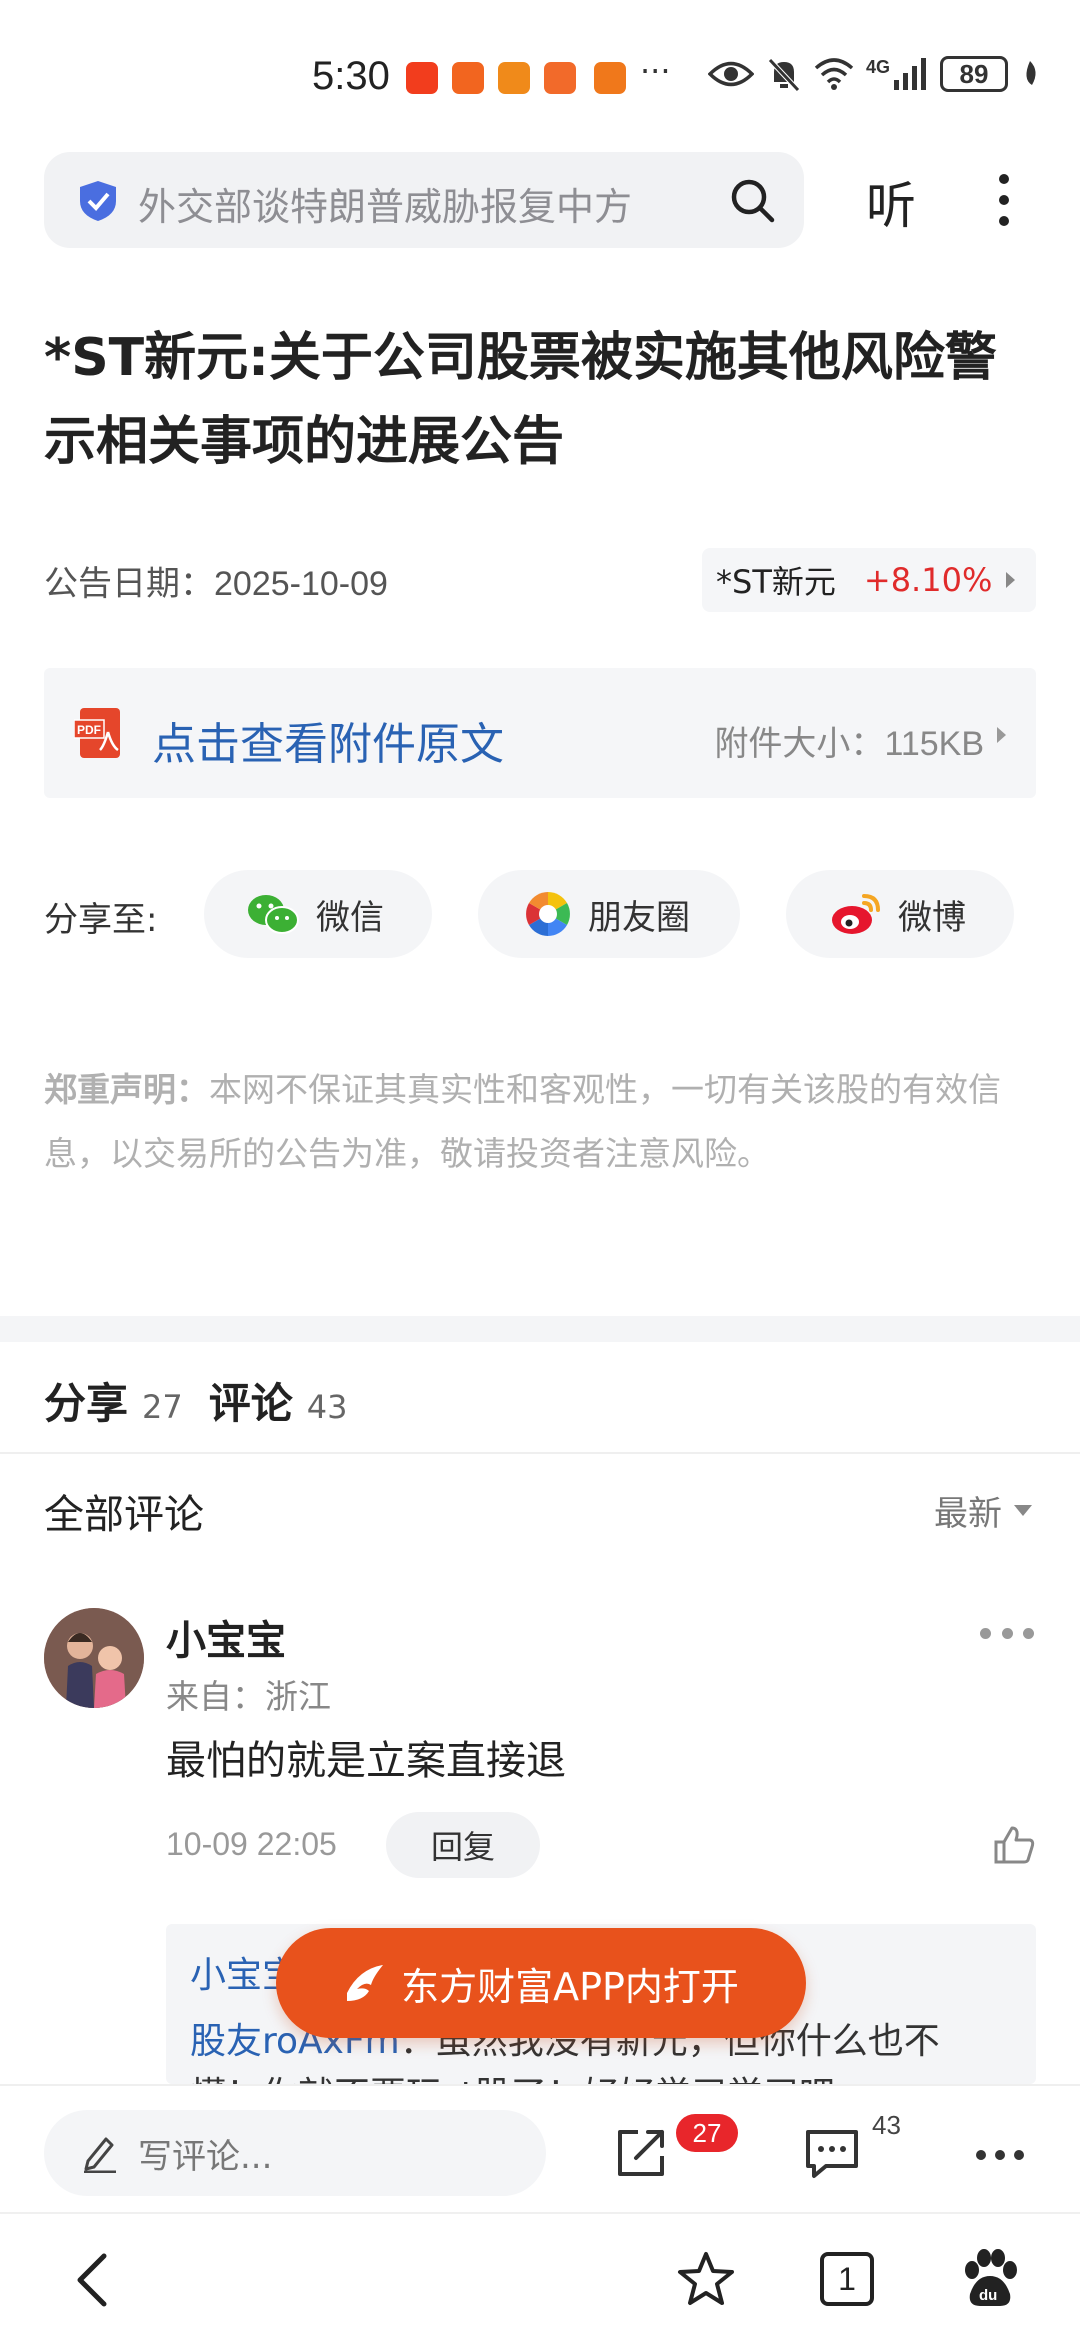 This screenshot has height=2340, width=1080. I want to click on moments-icon, so click(548, 914).